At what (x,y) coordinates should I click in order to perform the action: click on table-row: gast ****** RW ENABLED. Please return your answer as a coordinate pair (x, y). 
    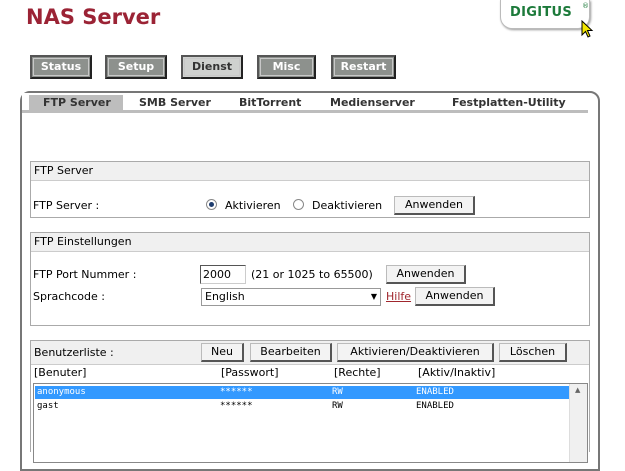
    Looking at the image, I should click on (302, 406).